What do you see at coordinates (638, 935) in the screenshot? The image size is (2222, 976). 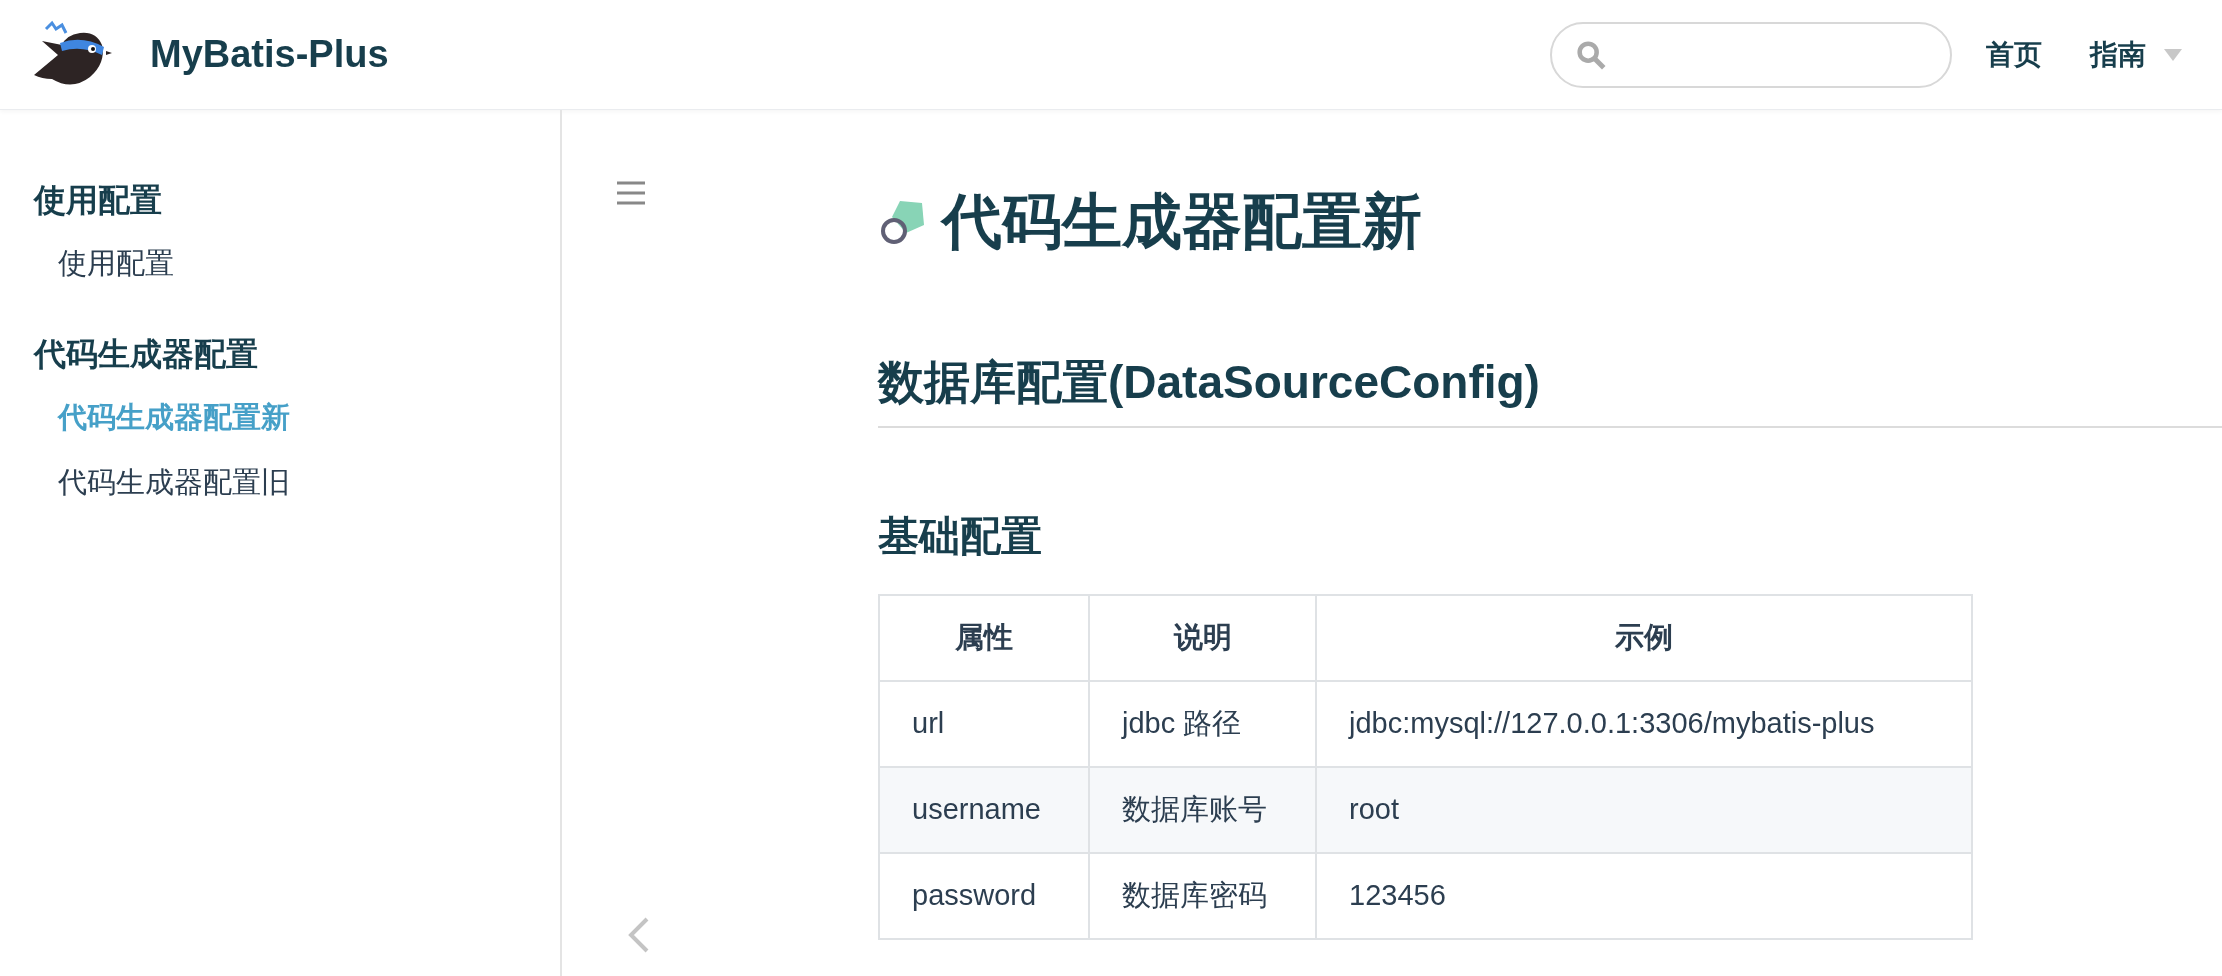 I see `chevron-left-icon` at bounding box center [638, 935].